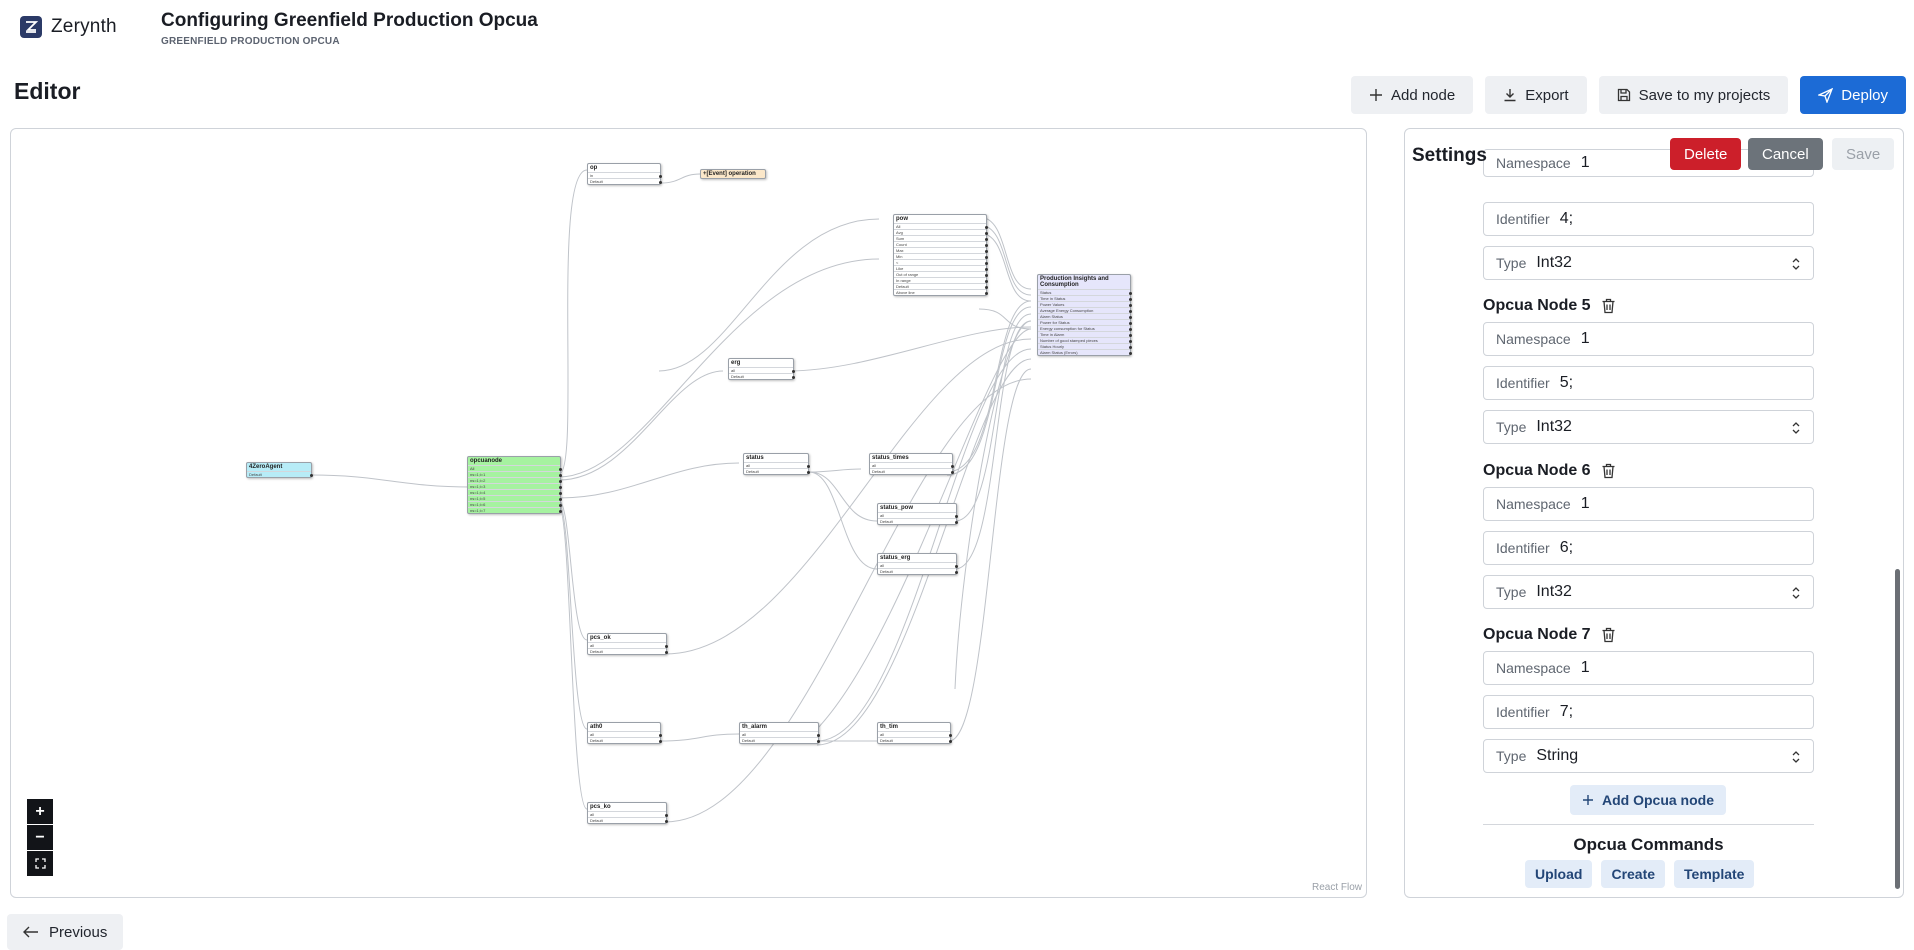 This screenshot has height=950, width=1914. What do you see at coordinates (1648, 548) in the screenshot?
I see `identifier-field: Identifier 6;` at bounding box center [1648, 548].